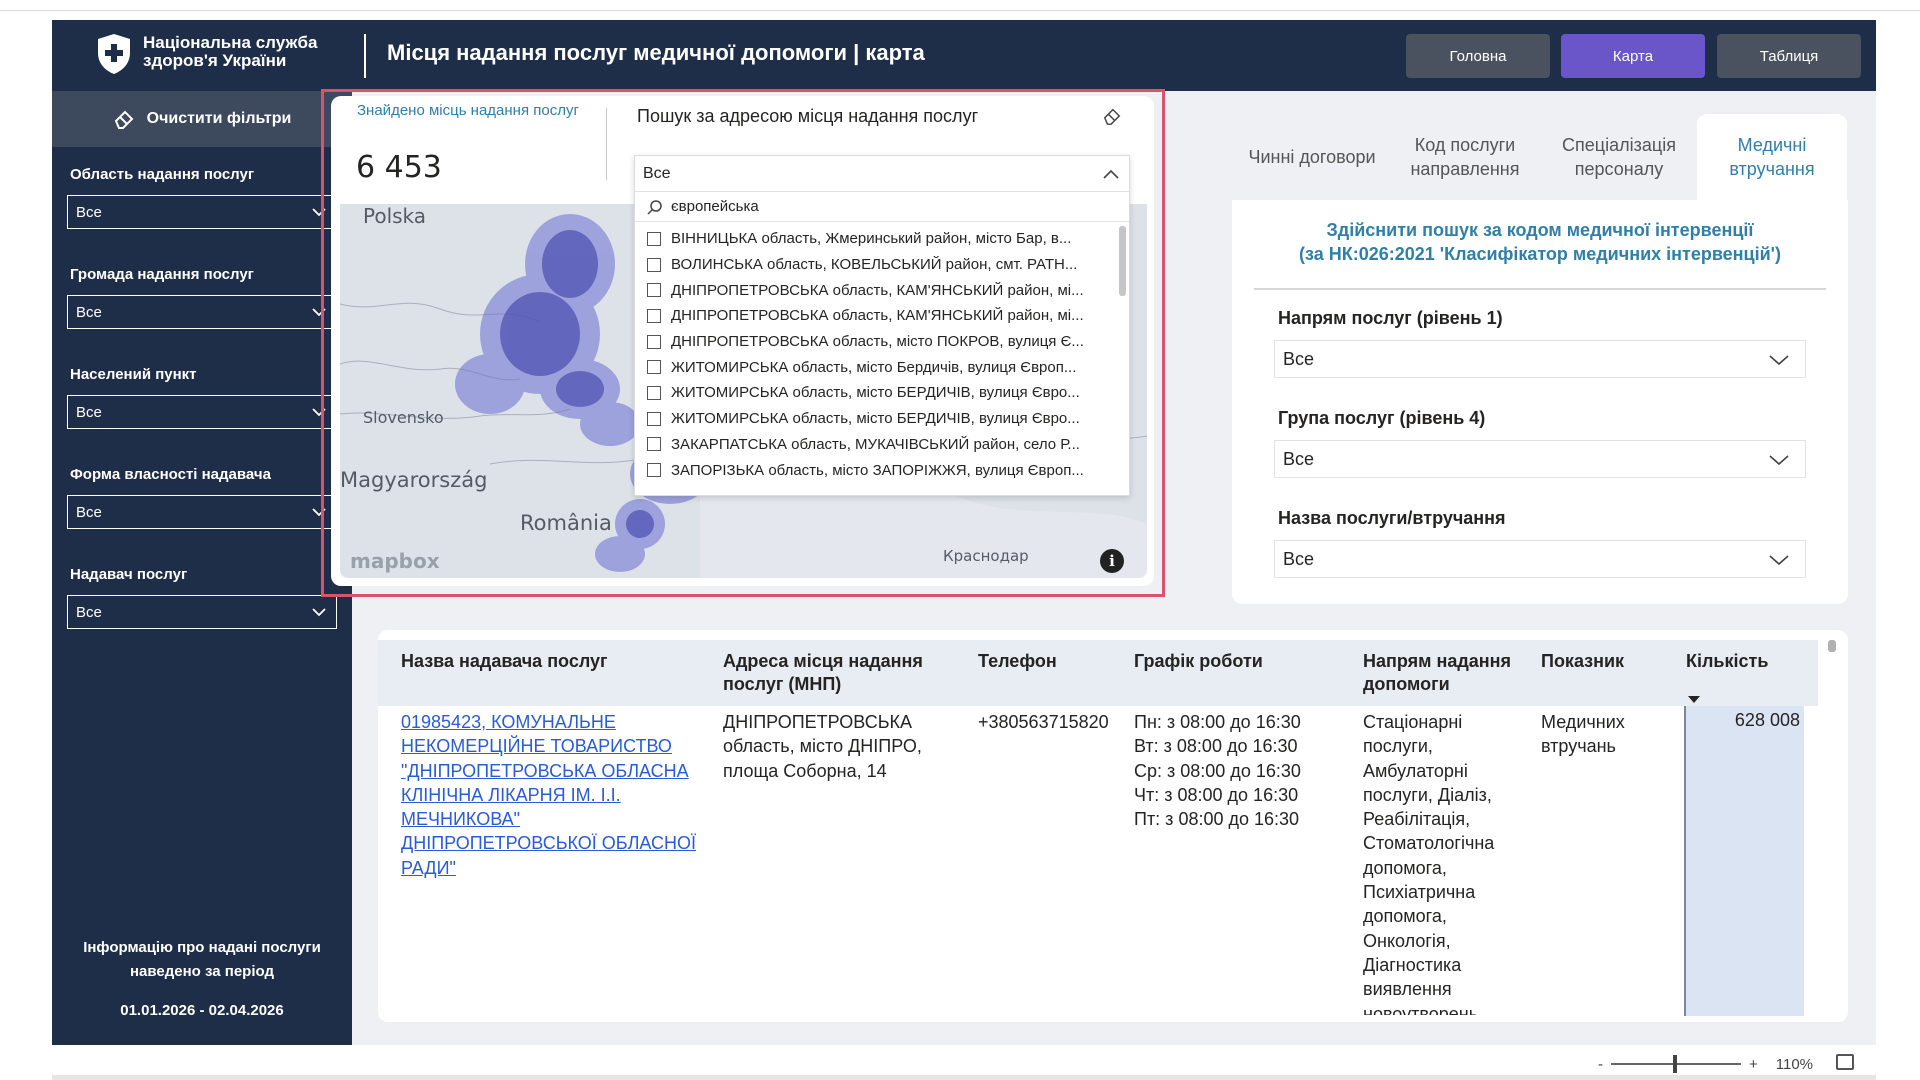 The height and width of the screenshot is (1080, 1920). What do you see at coordinates (202, 212) in the screenshot?
I see `filter-region-select: Все` at bounding box center [202, 212].